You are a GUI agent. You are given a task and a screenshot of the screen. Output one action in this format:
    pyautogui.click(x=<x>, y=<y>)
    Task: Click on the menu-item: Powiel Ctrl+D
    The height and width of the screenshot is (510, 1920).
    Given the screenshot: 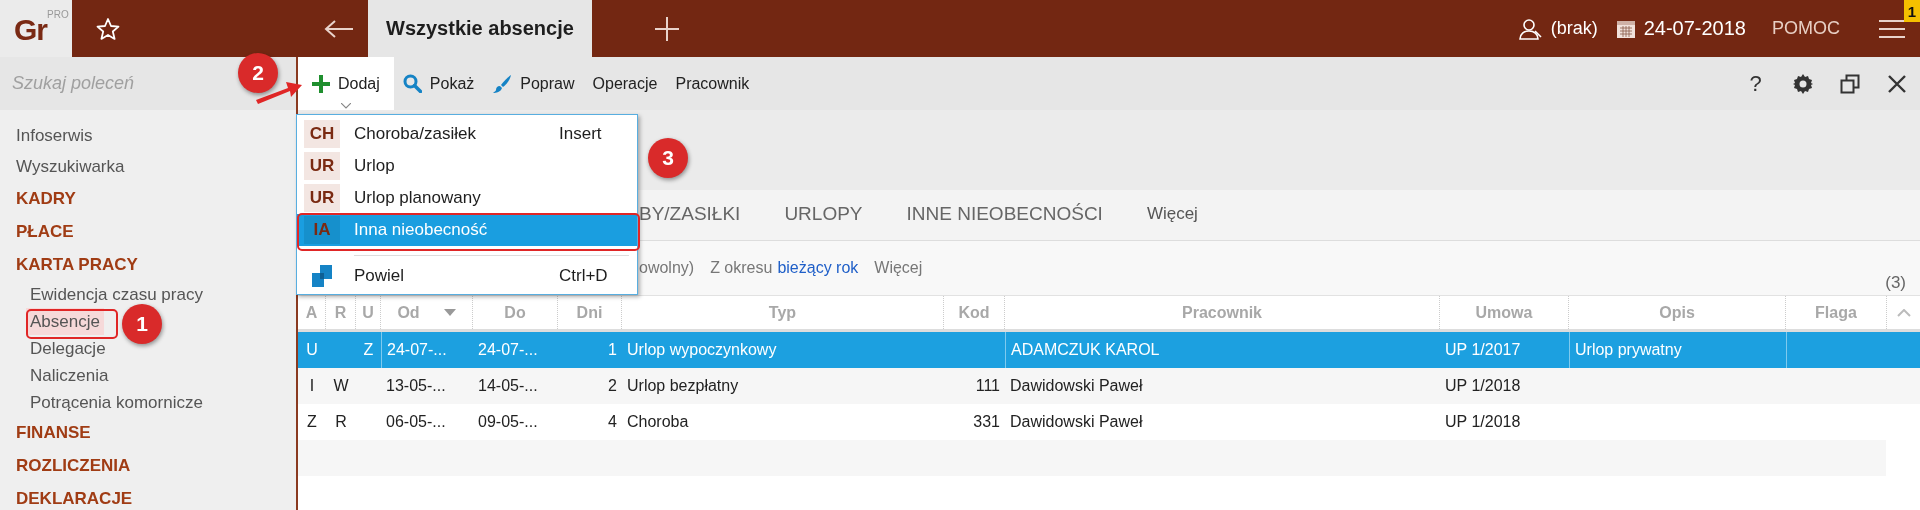 What is the action you would take?
    pyautogui.click(x=467, y=276)
    